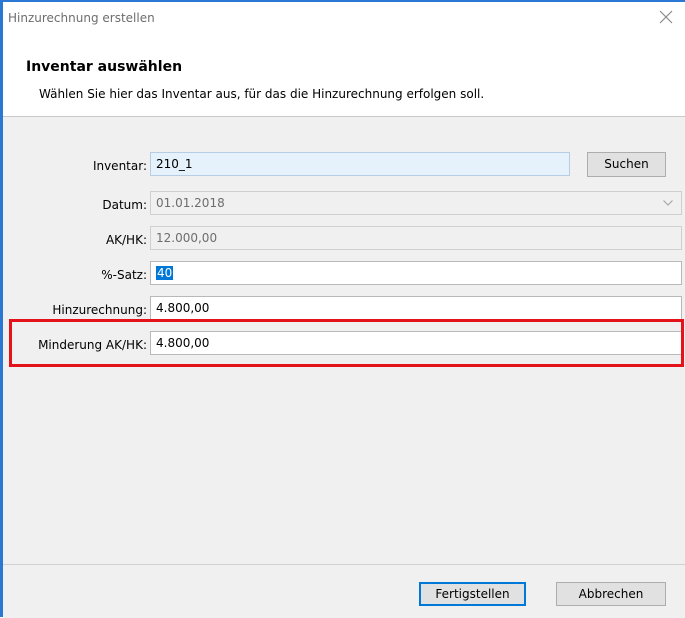 The height and width of the screenshot is (618, 685). Describe the element at coordinates (344, 17) in the screenshot. I see `title-bar: Hinzurechnung erstellen` at that location.